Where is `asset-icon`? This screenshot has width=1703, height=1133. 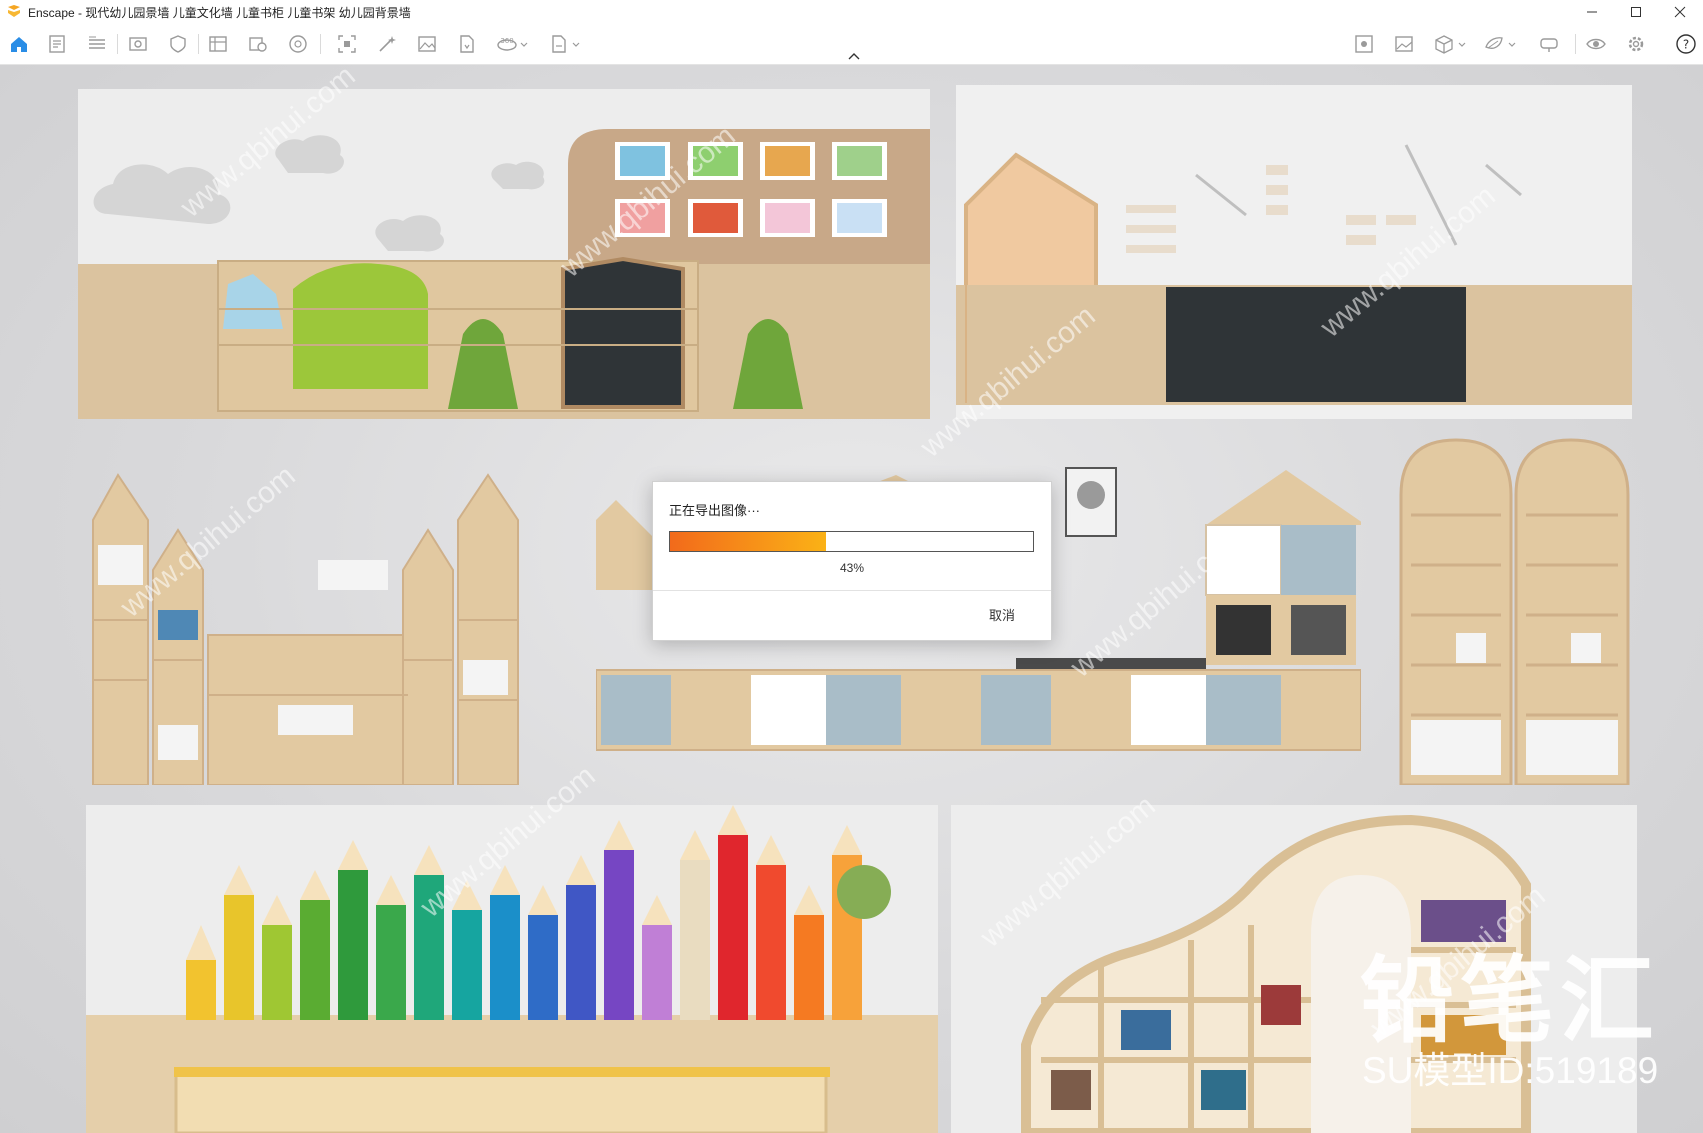
asset-icon is located at coordinates (178, 44).